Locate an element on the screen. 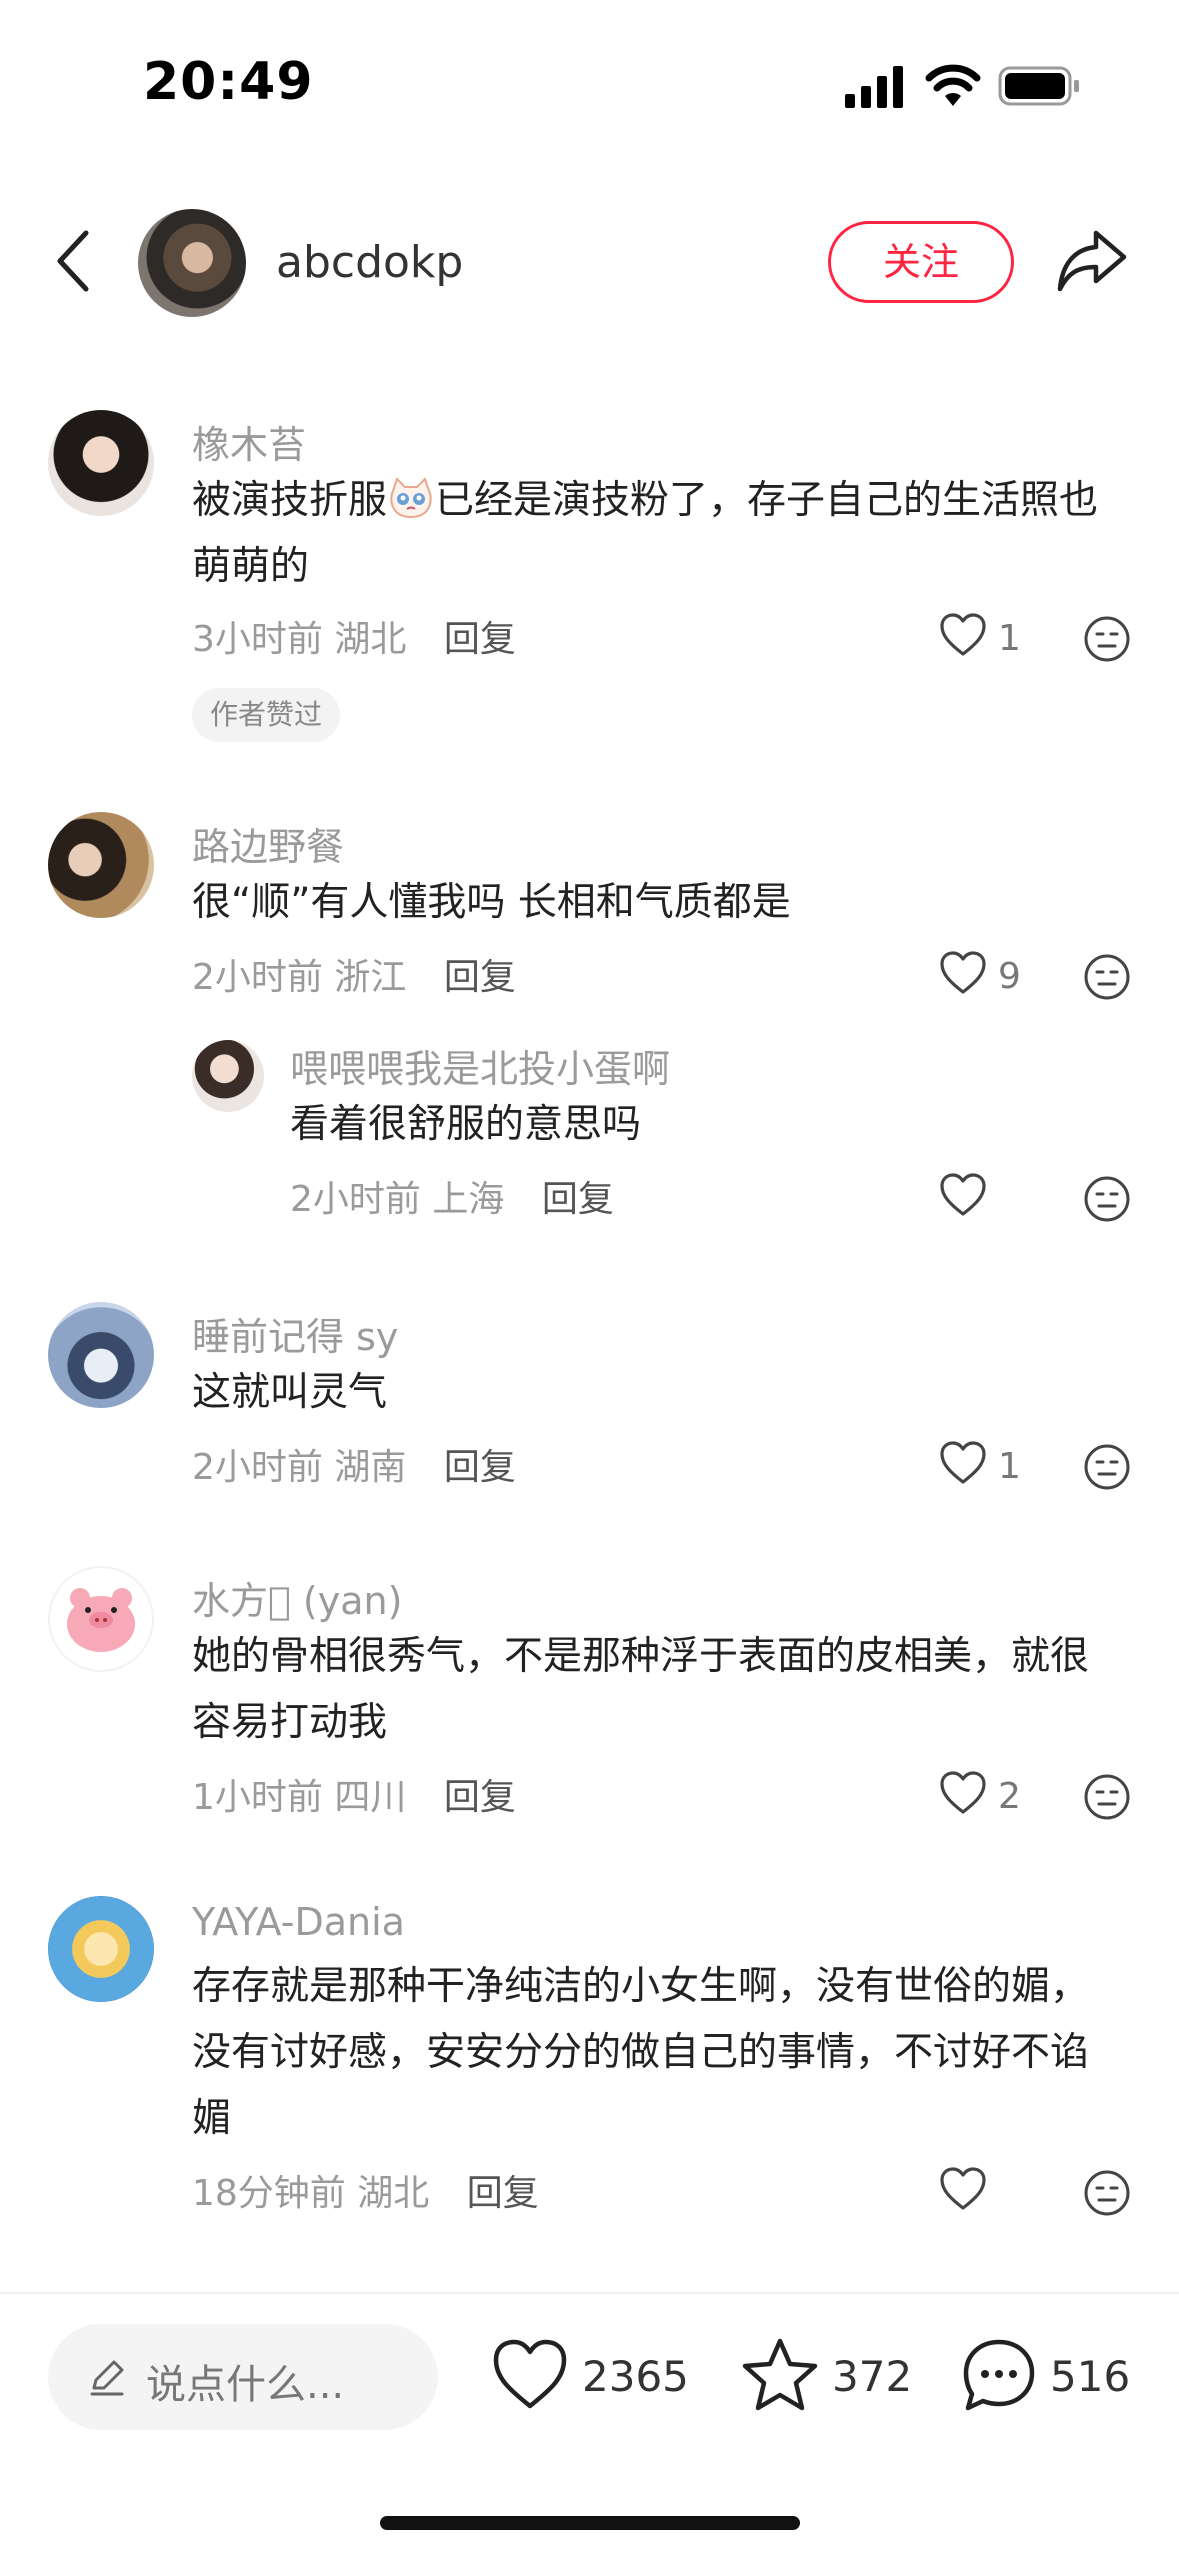 The height and width of the screenshot is (2556, 1179). comment-time: 1小时前 is located at coordinates (257, 1797).